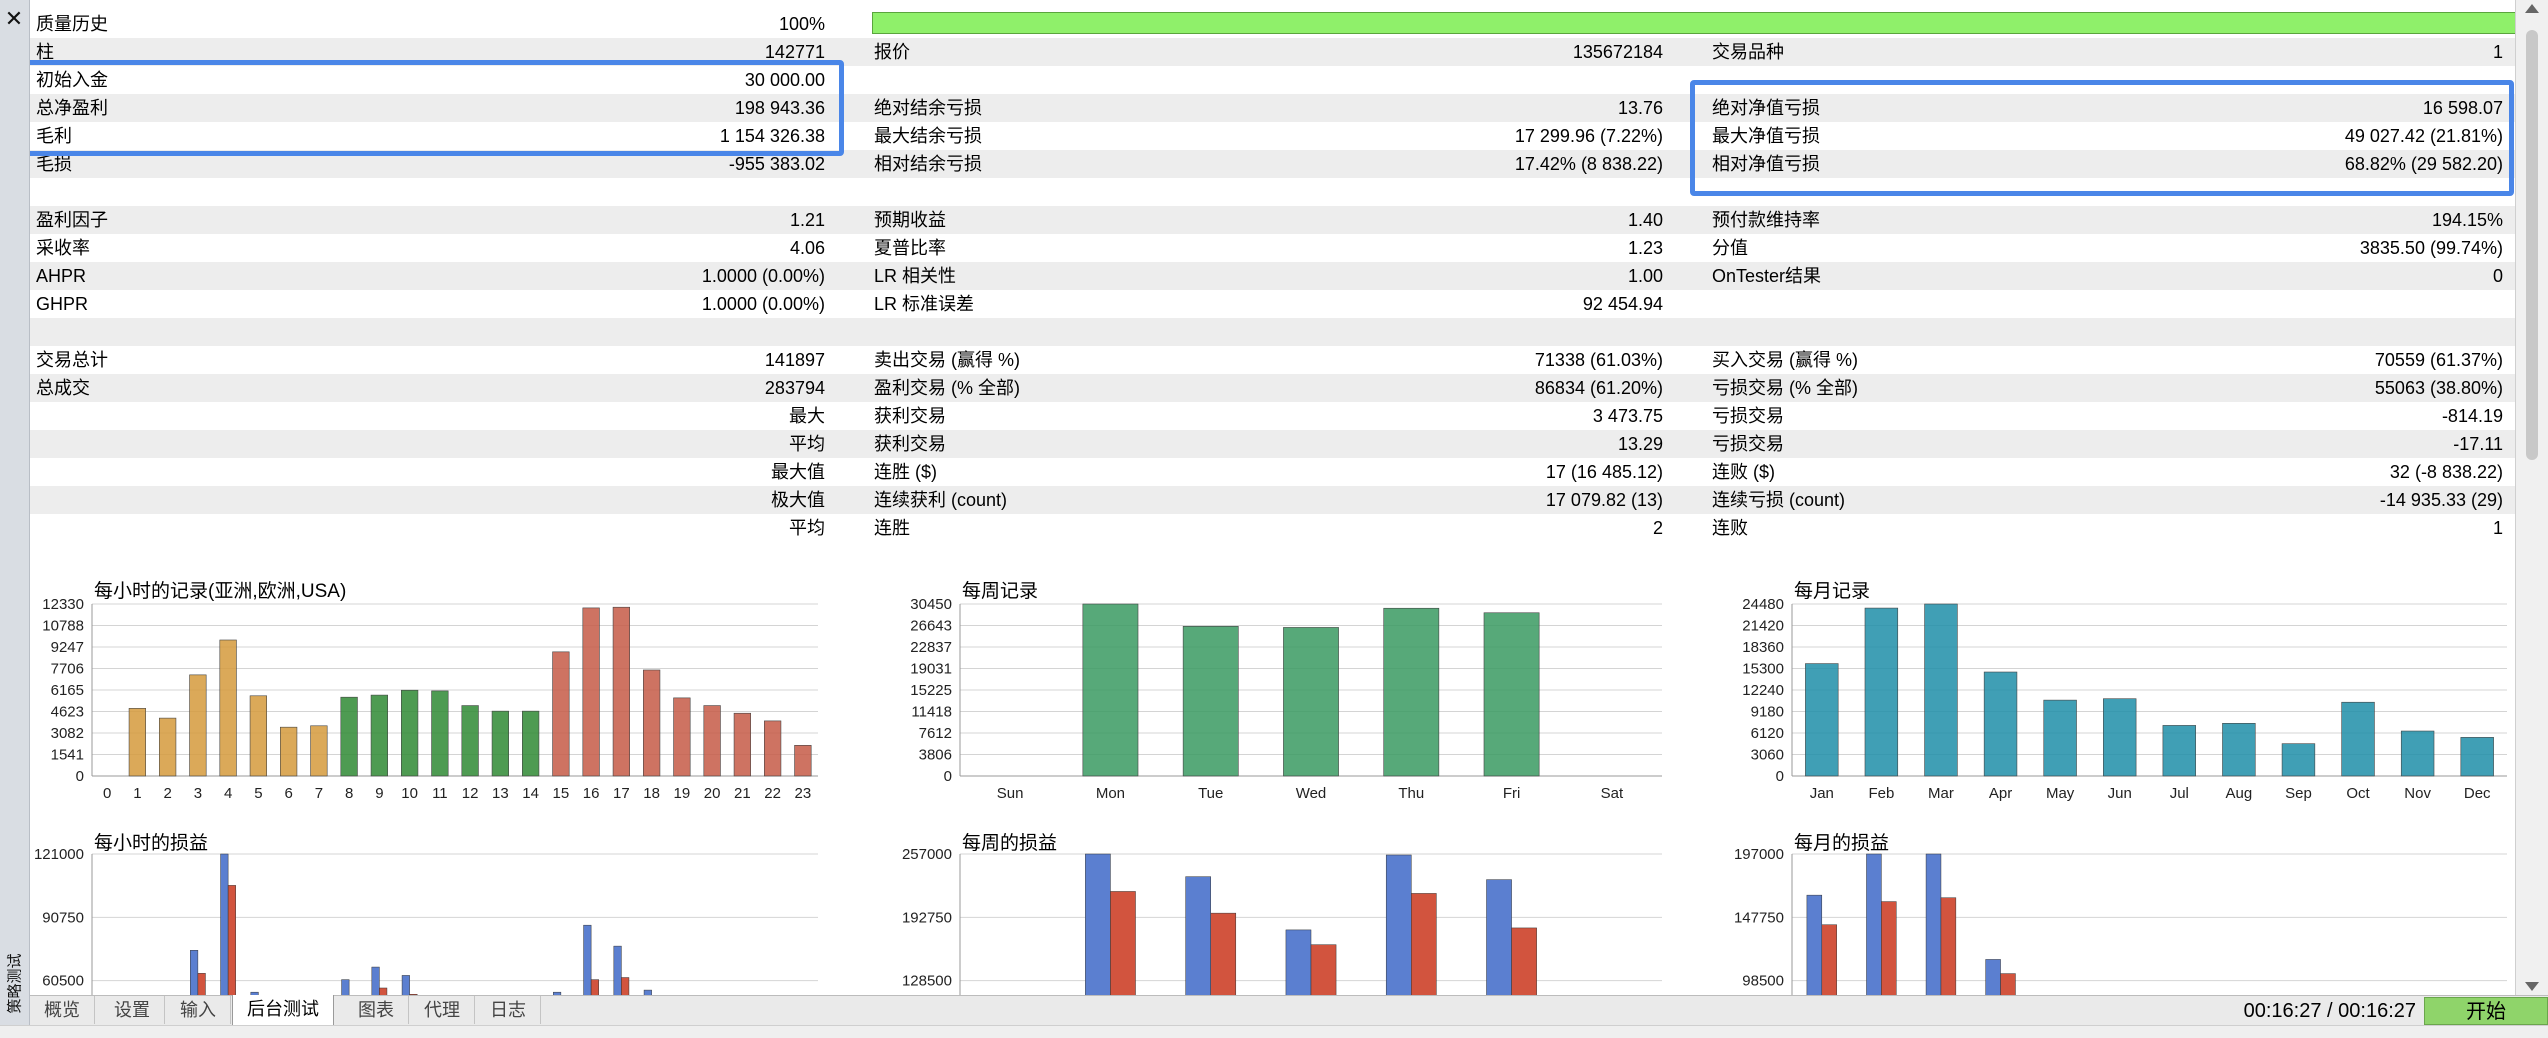  What do you see at coordinates (1730, 528) in the screenshot?
I see `stat-label: 连败` at bounding box center [1730, 528].